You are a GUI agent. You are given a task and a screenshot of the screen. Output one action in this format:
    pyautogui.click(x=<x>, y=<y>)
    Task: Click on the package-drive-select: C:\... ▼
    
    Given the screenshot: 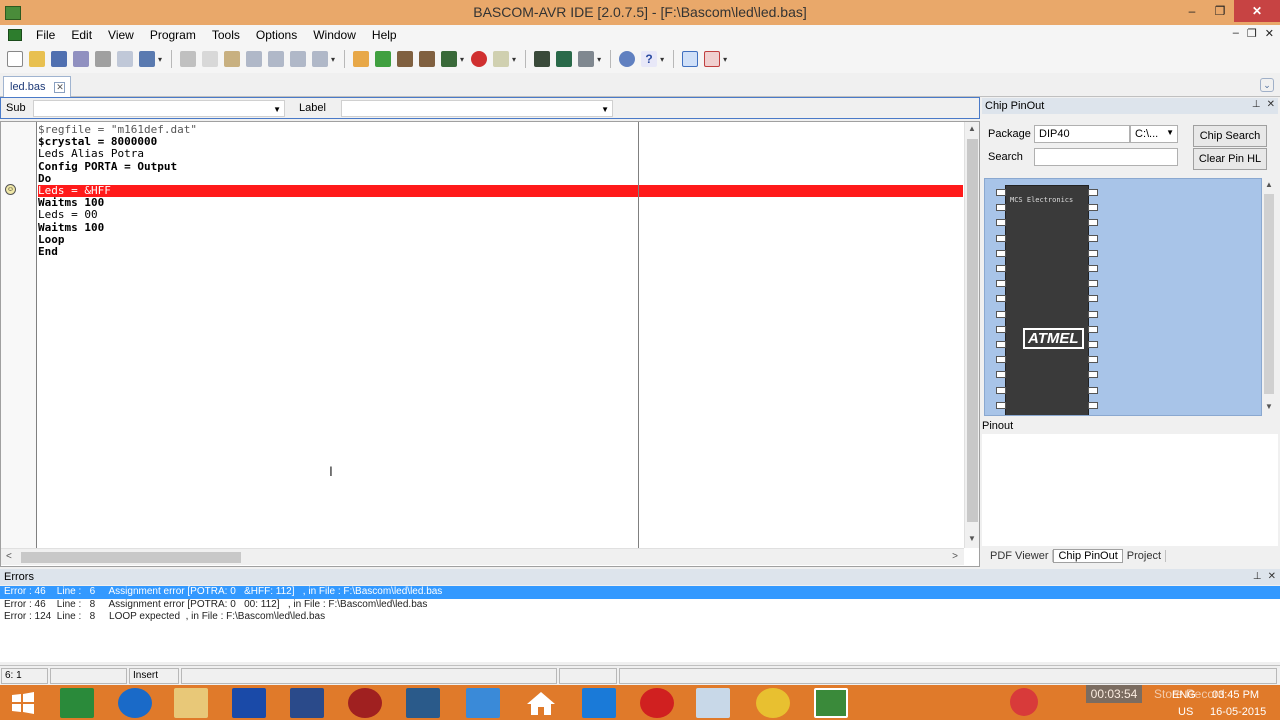 What is the action you would take?
    pyautogui.click(x=1154, y=134)
    